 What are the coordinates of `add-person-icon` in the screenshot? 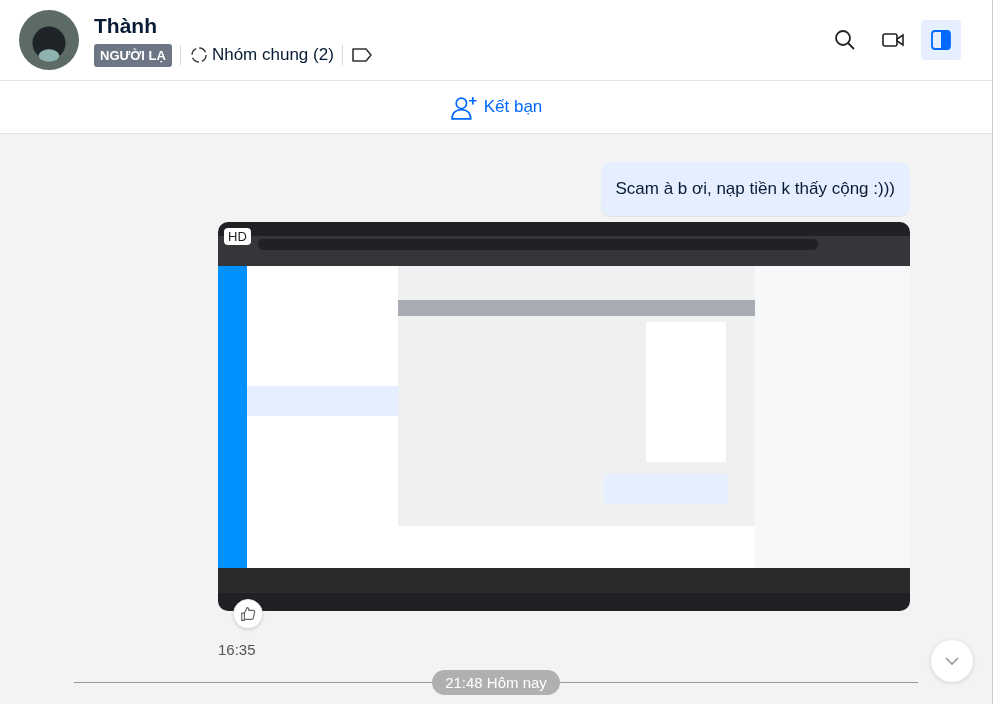 It's located at (464, 107).